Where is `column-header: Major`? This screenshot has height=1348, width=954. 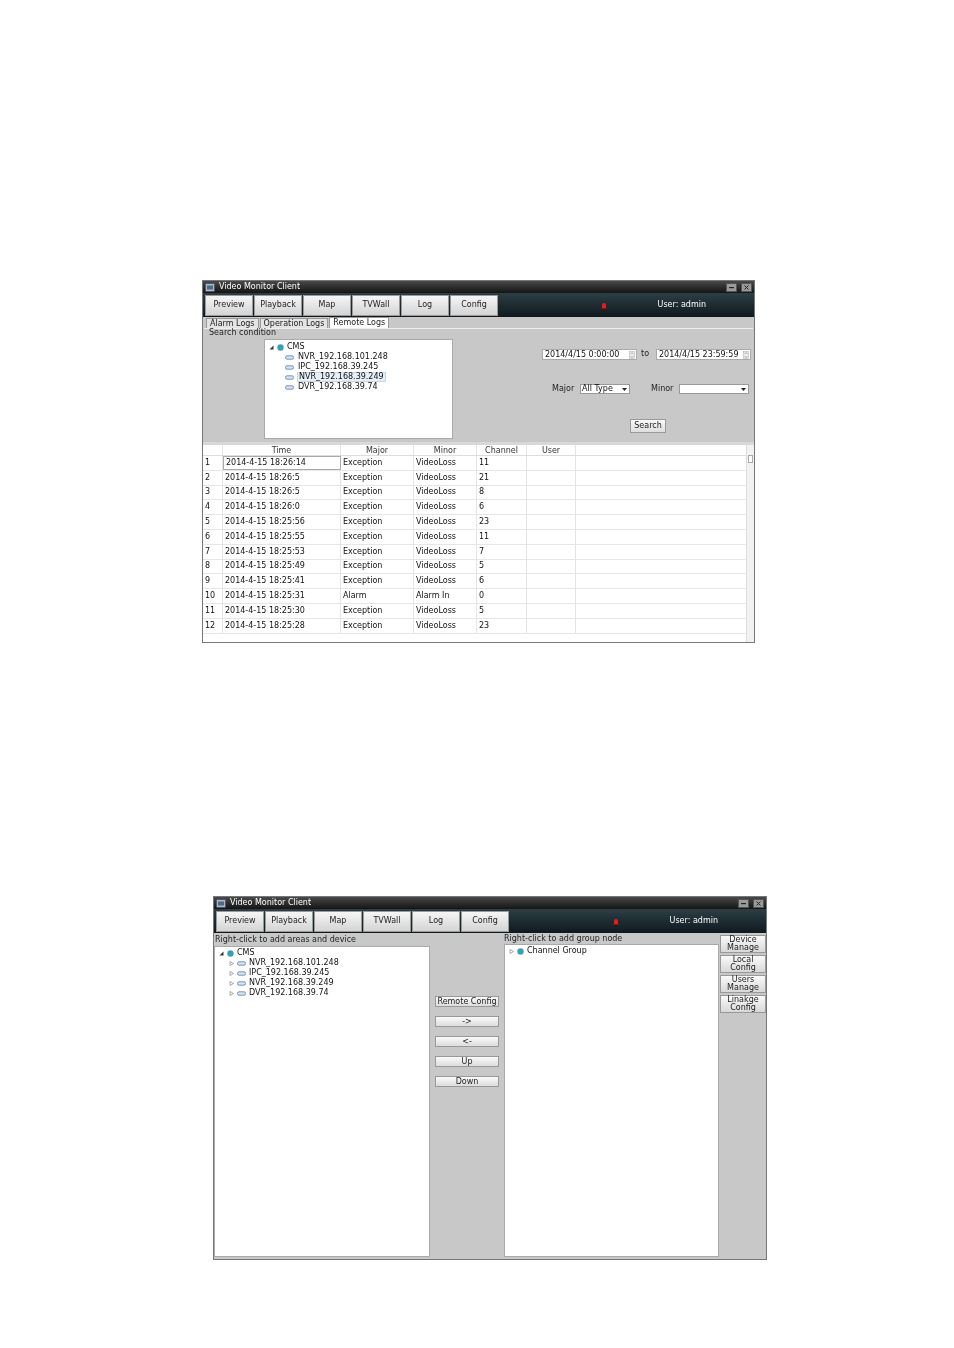 column-header: Major is located at coordinates (377, 450).